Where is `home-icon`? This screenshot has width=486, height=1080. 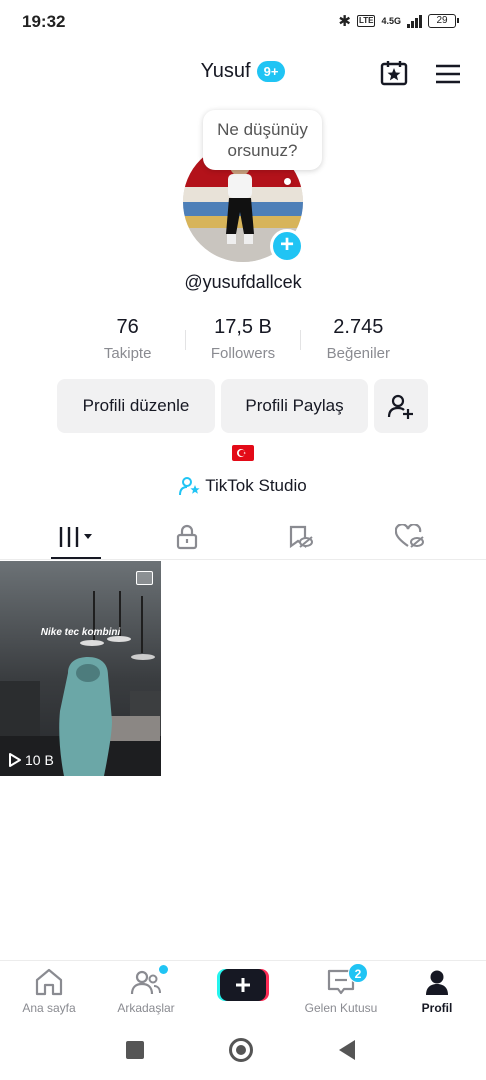
home-icon is located at coordinates (49, 982).